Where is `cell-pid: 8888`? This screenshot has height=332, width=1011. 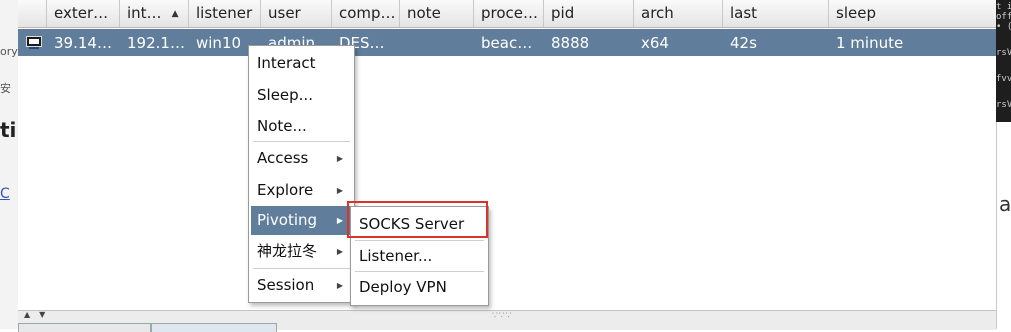 cell-pid: 8888 is located at coordinates (570, 43).